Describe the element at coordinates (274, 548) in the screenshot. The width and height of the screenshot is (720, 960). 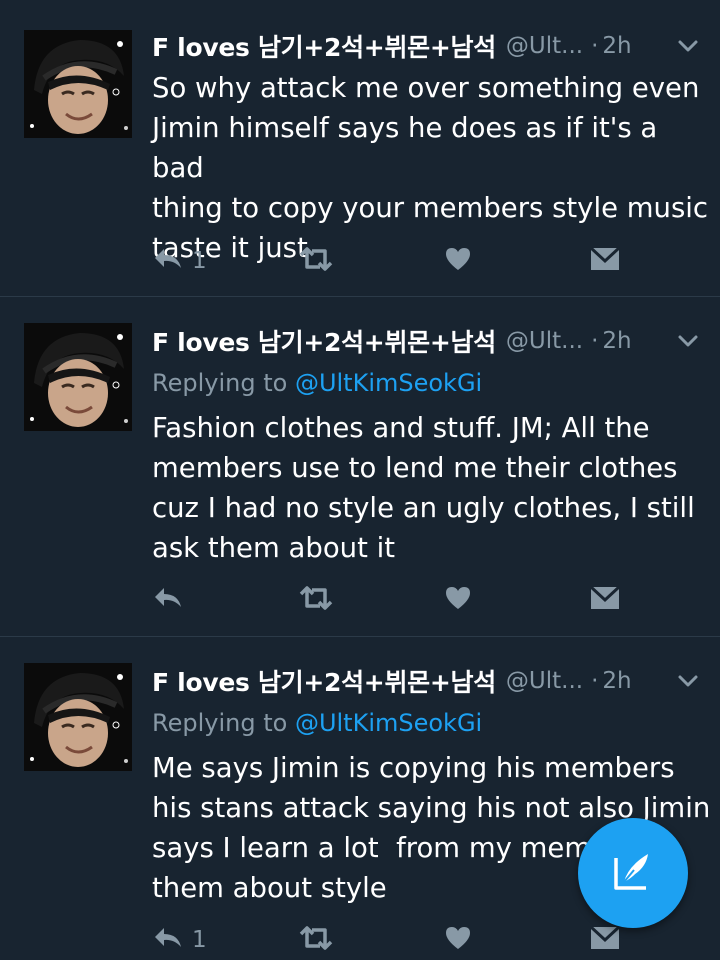
I see `tweet-text-line: ask them about it` at that location.